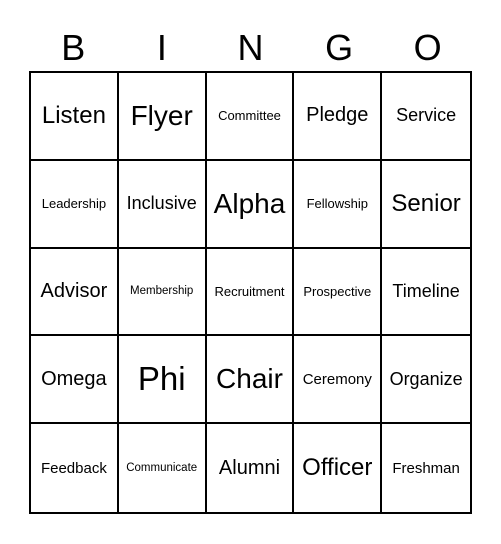 The height and width of the screenshot is (544, 501). I want to click on bingo-header: B I N G O, so click(250, 48).